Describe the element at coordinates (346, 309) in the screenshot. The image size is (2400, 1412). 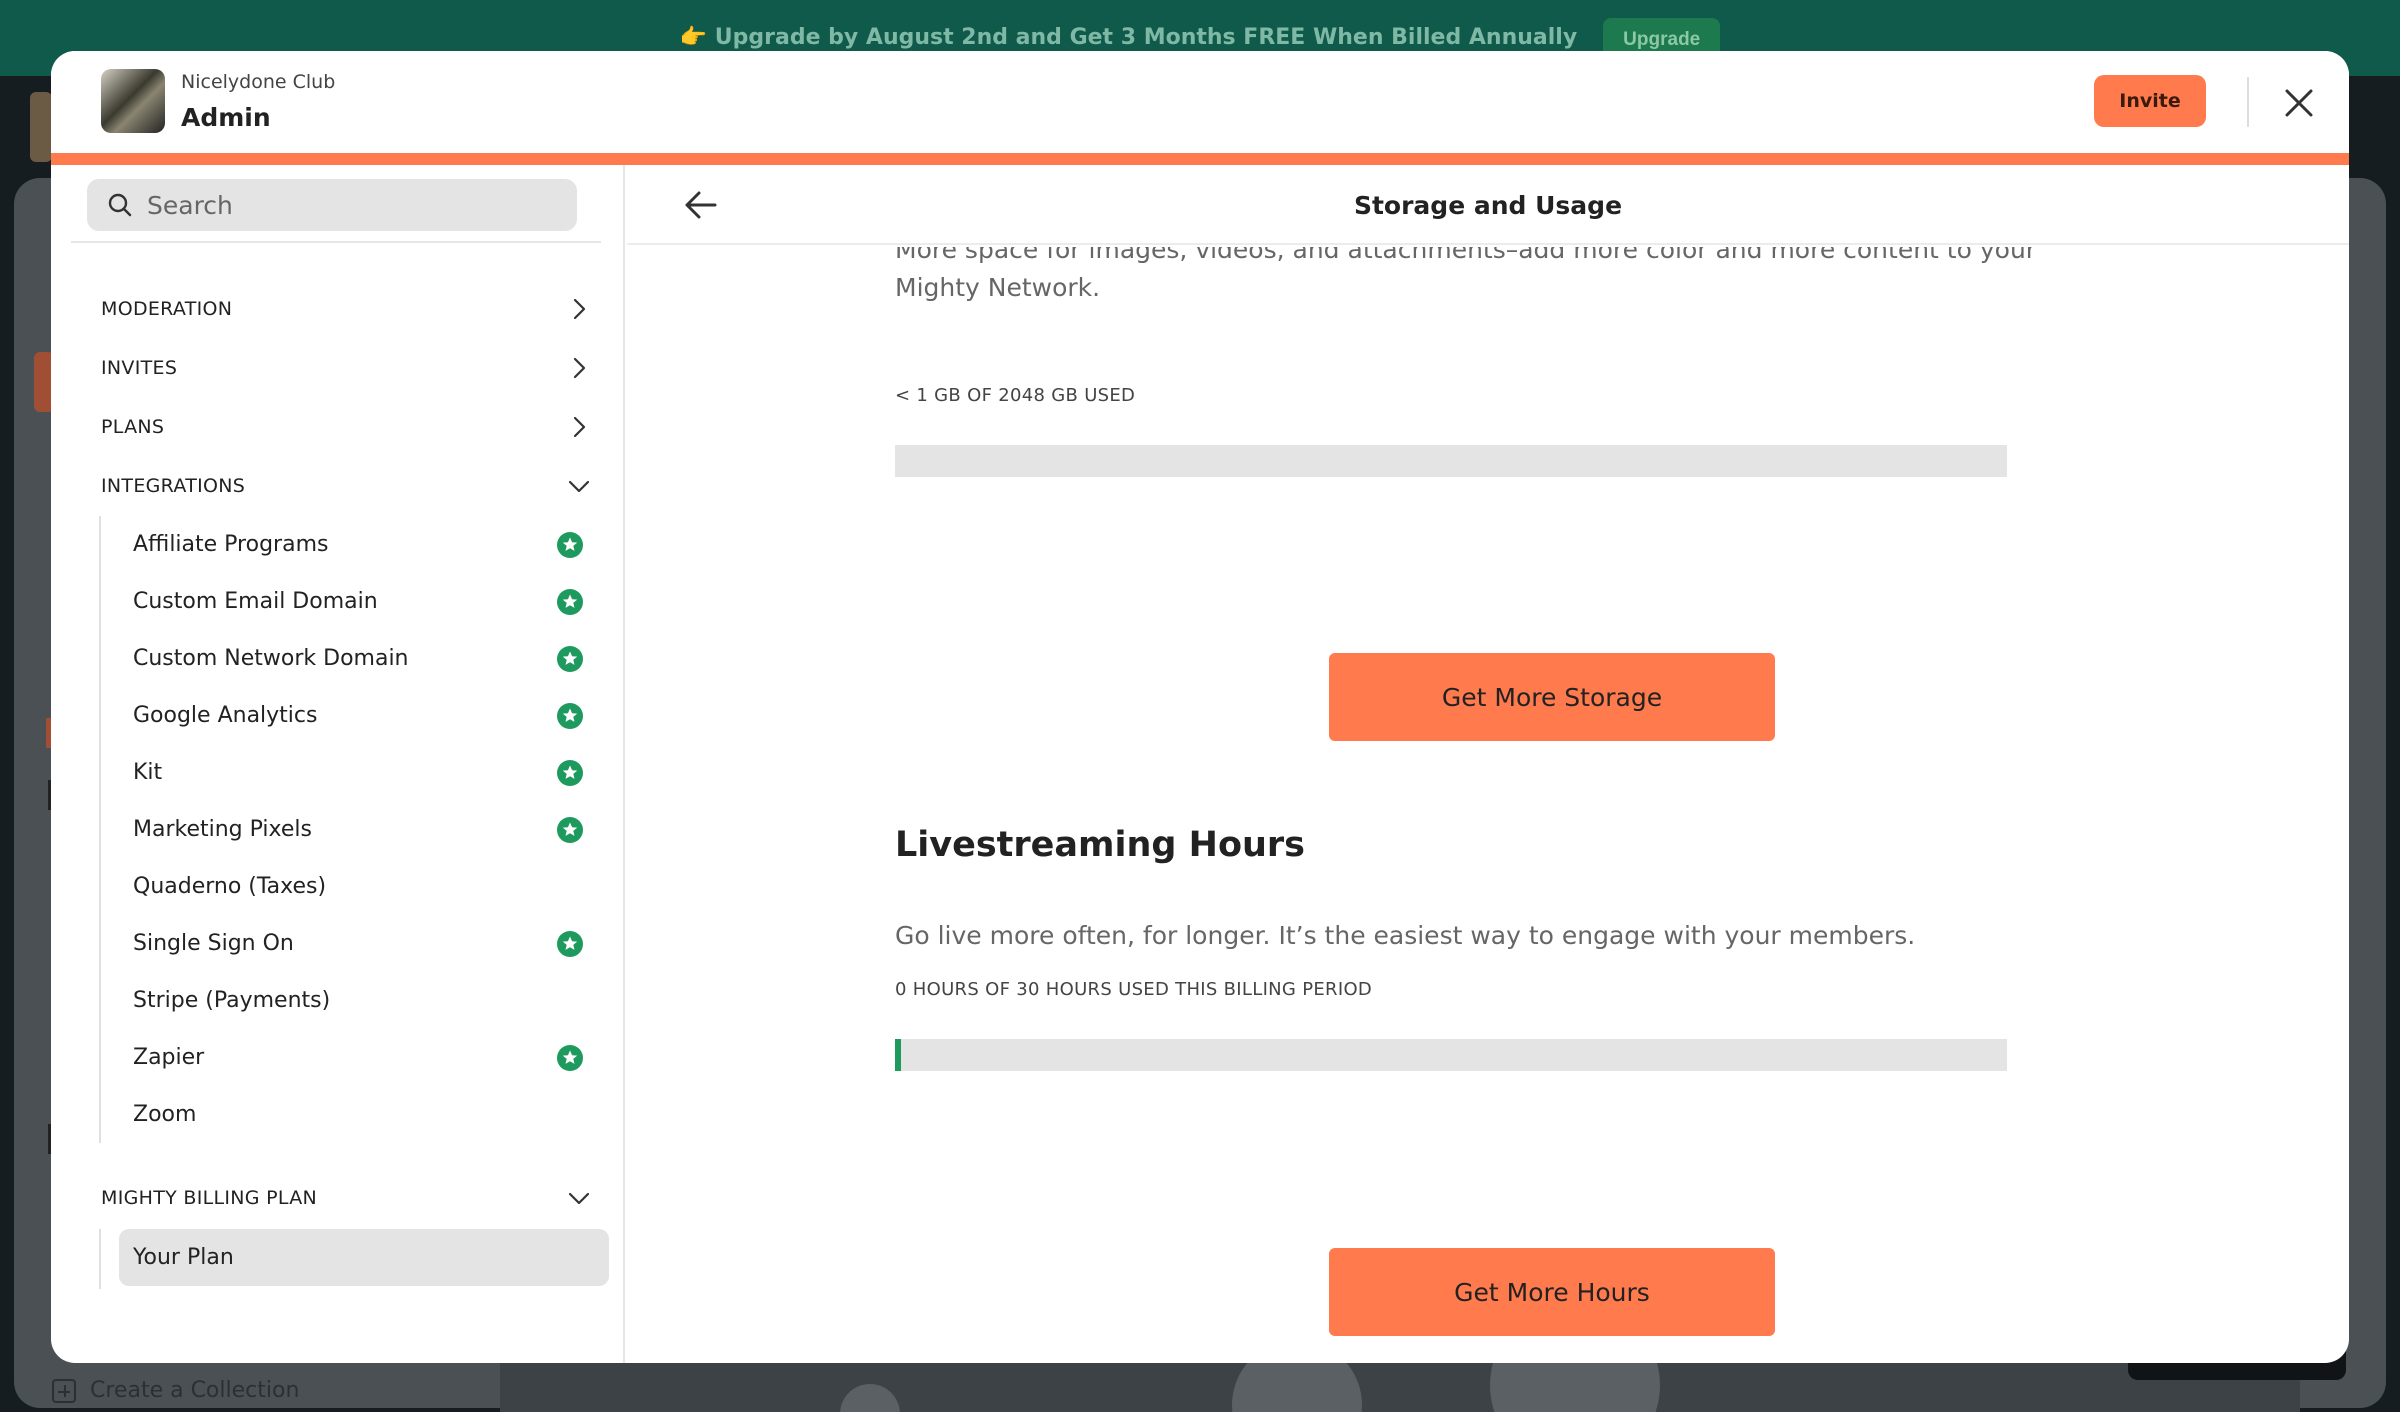
I see `sidebar-section-moderation: MODERATION` at that location.